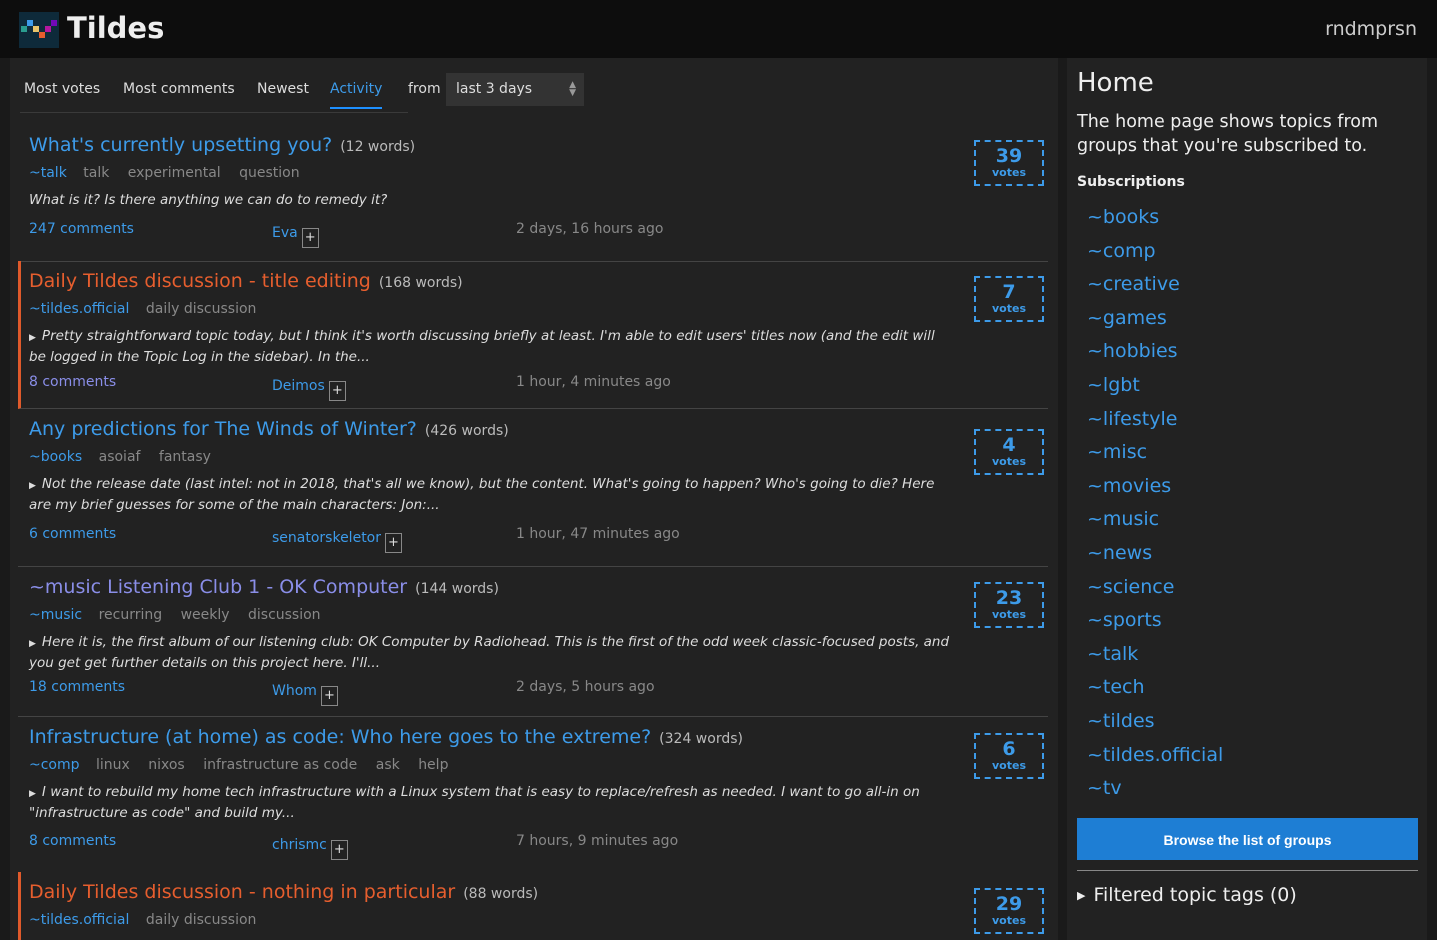  Describe the element at coordinates (185, 457) in the screenshot. I see `topic-tag: fantasy` at that location.